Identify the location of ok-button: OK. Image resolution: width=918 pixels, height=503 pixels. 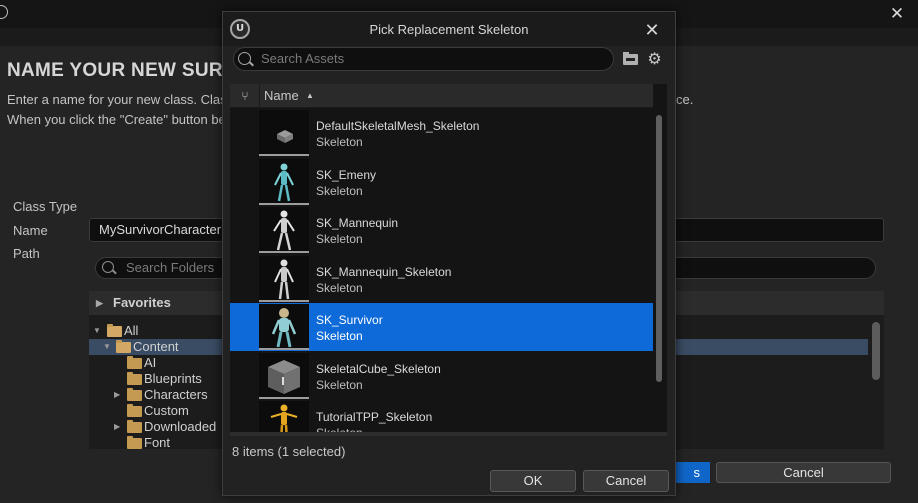
(533, 481).